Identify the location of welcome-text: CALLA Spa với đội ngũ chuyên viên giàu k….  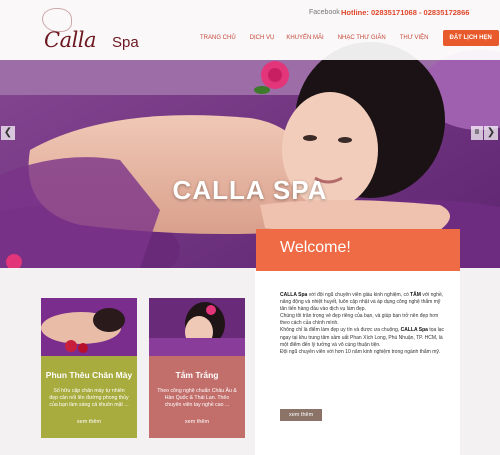
(362, 324).